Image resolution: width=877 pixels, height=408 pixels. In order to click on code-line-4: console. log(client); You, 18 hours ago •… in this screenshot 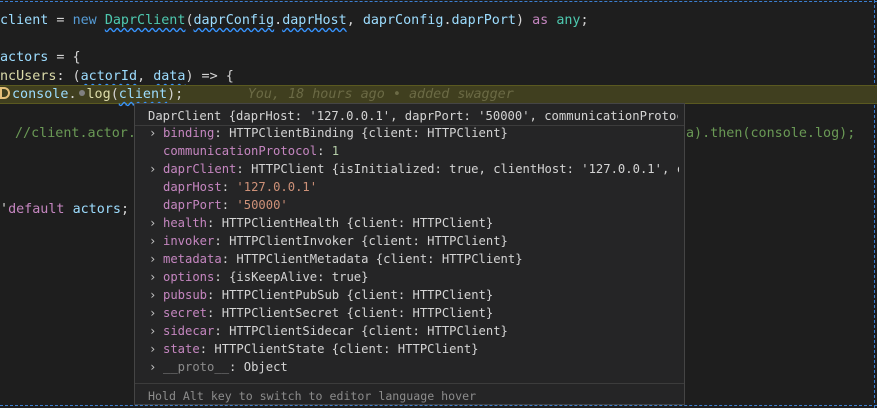, I will do `click(257, 94)`.